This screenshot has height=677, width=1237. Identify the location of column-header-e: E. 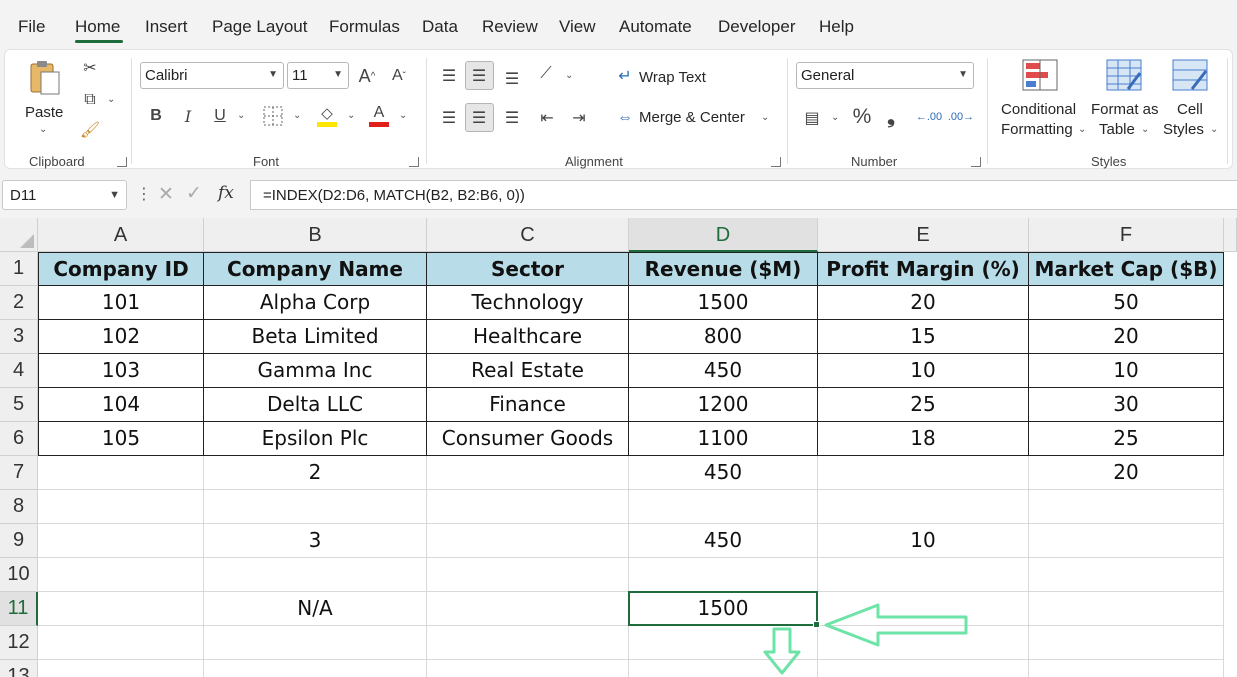
(923, 235).